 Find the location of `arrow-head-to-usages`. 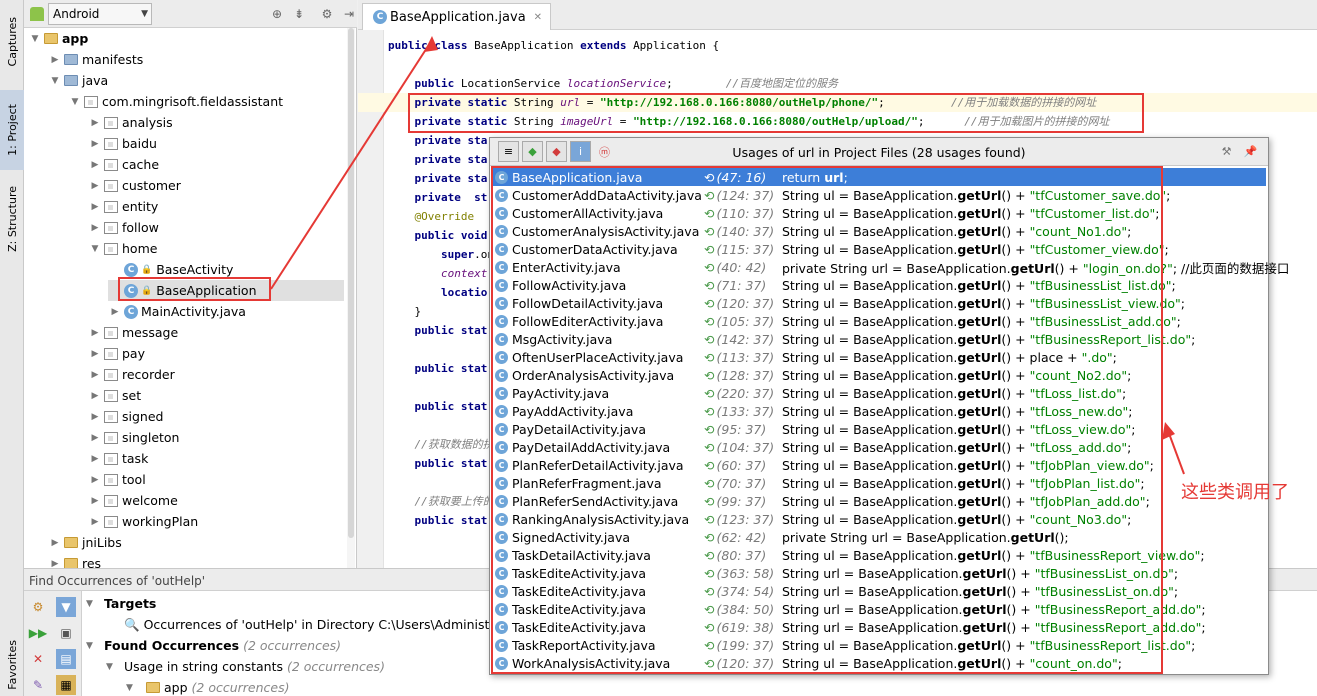

arrow-head-to-usages is located at coordinates (1168, 431).